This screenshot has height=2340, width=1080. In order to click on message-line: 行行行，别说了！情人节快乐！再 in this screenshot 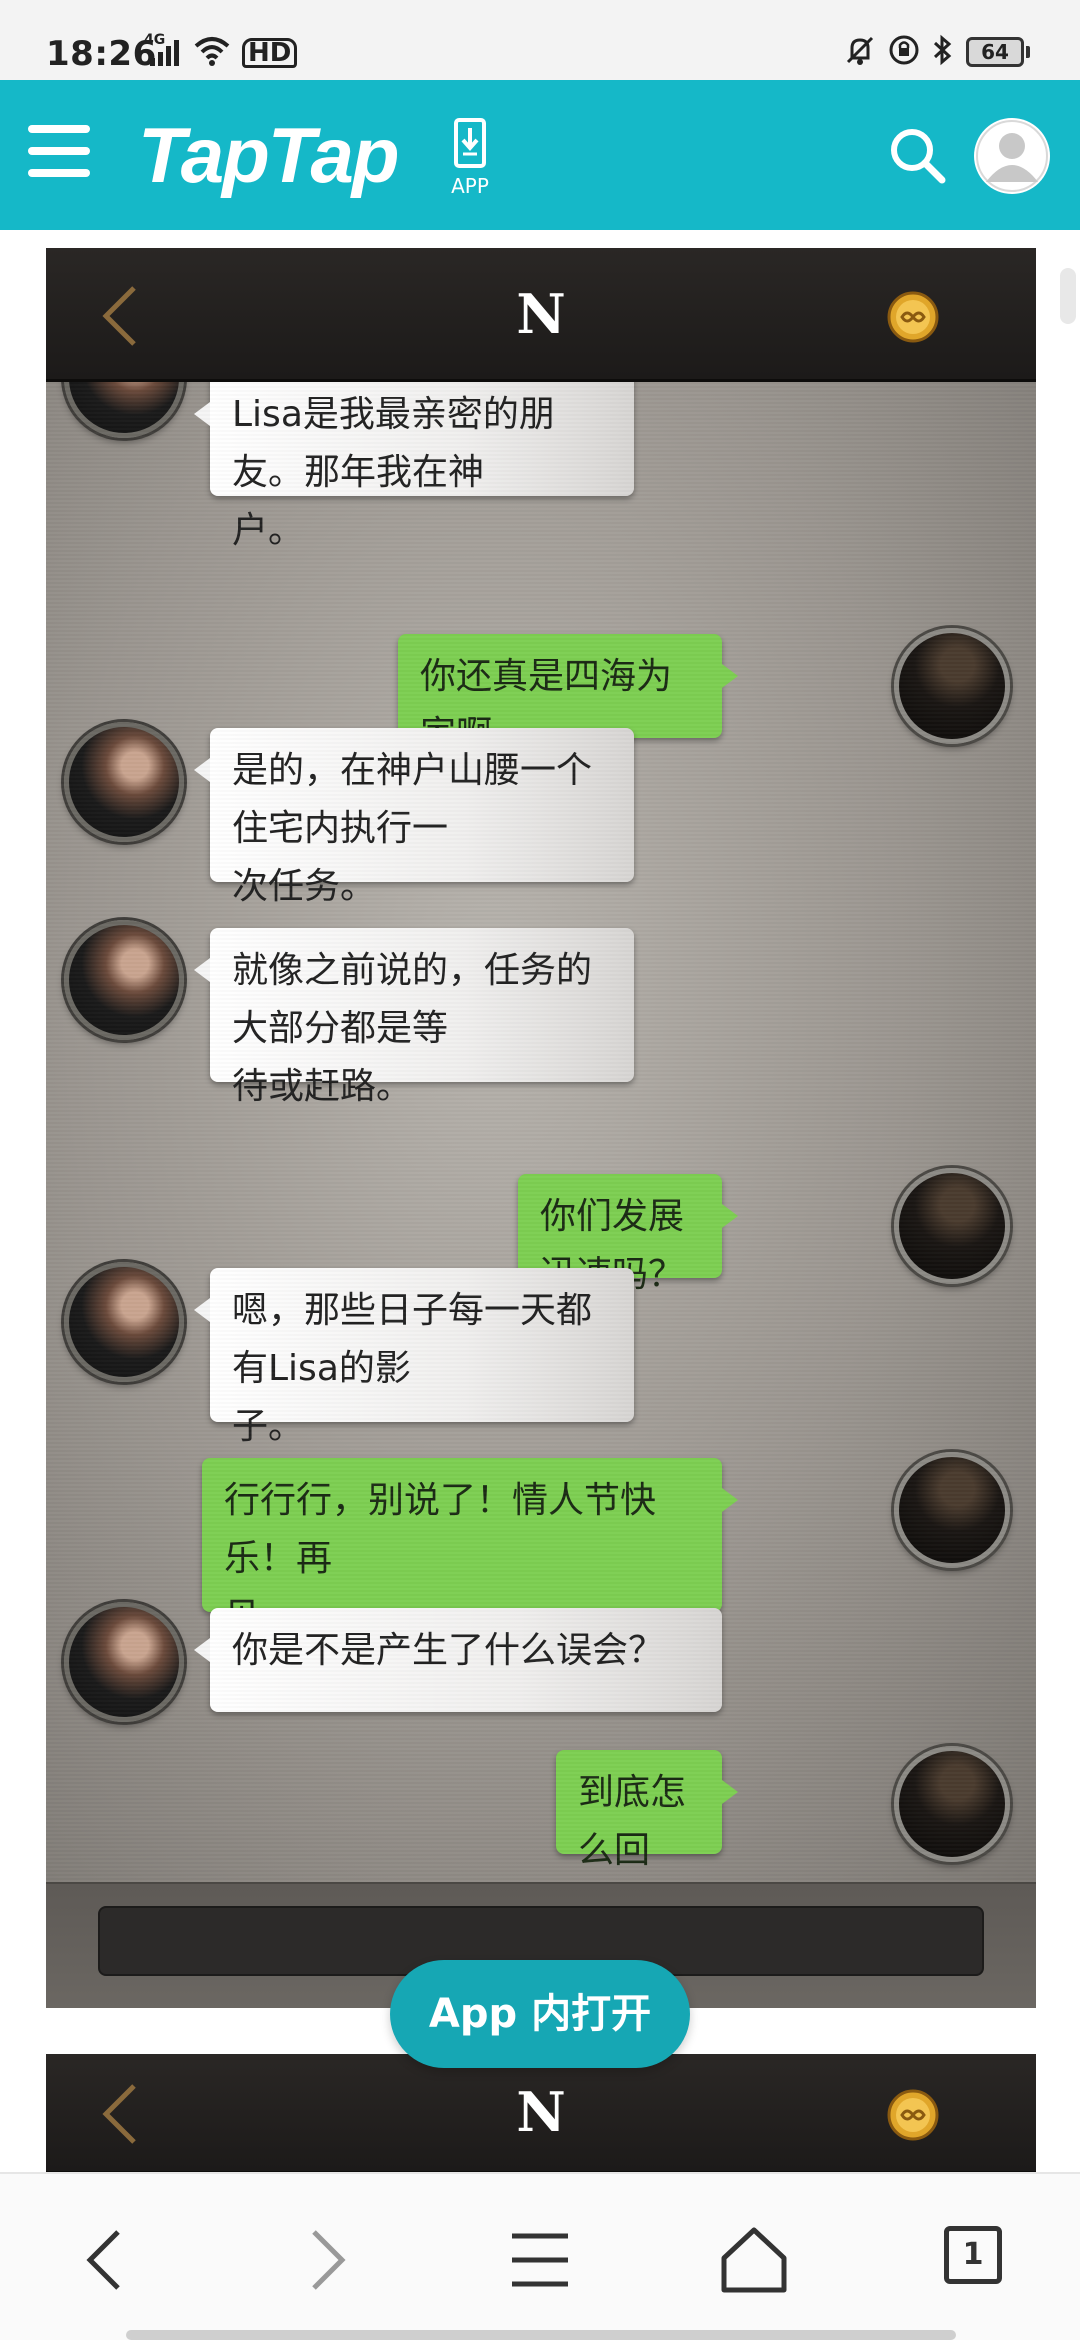, I will do `click(440, 1529)`.